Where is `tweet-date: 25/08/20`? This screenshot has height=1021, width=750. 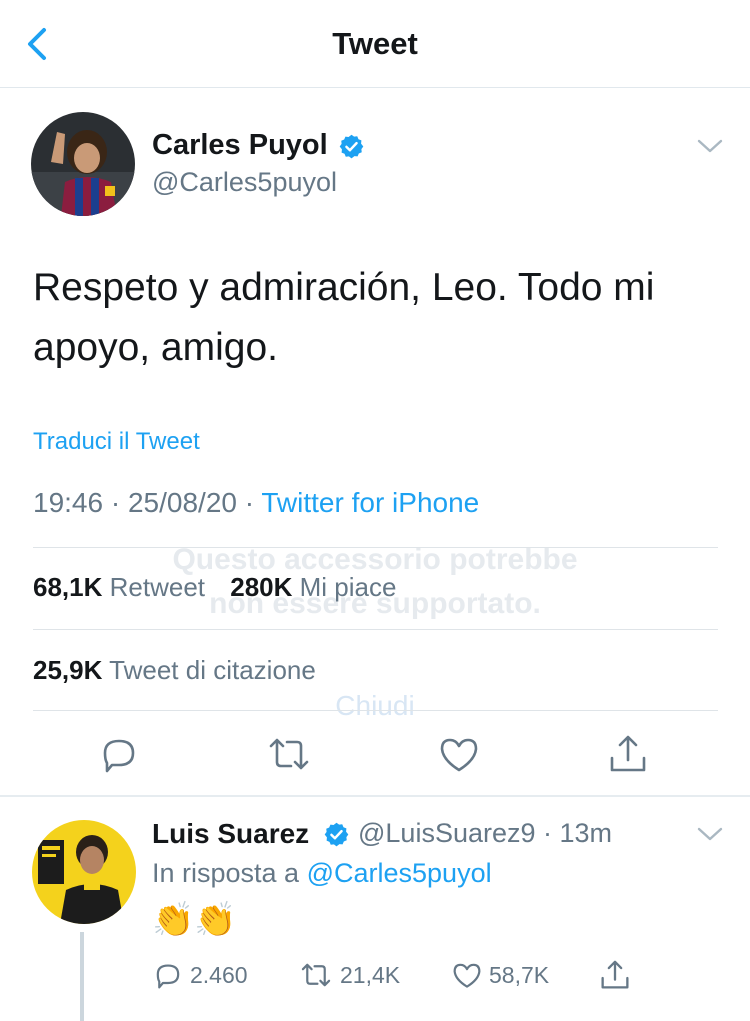 tweet-date: 25/08/20 is located at coordinates (182, 502).